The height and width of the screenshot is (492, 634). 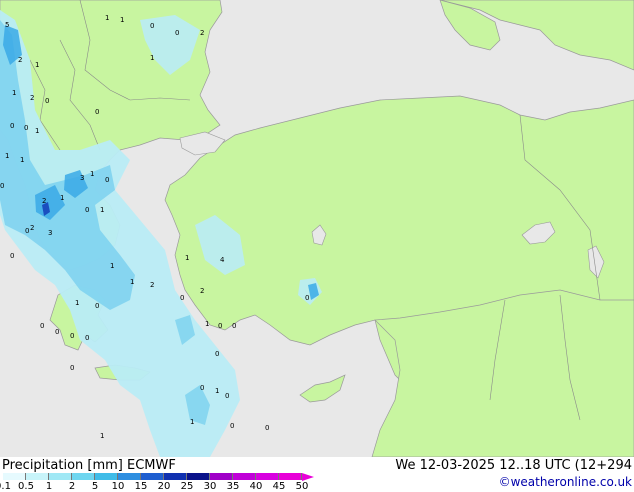 What do you see at coordinates (72, 486) in the screenshot?
I see `legend-tick-label: 2` at bounding box center [72, 486].